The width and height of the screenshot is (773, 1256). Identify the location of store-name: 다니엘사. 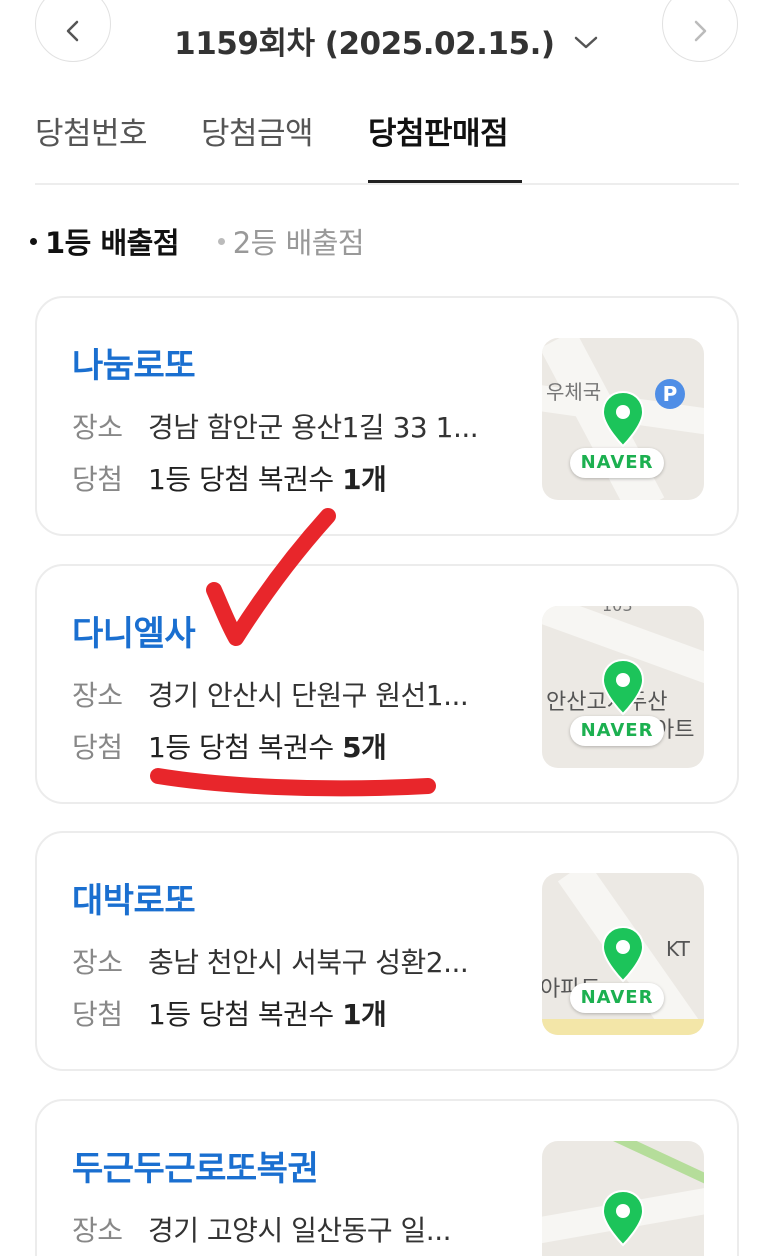
(134, 630).